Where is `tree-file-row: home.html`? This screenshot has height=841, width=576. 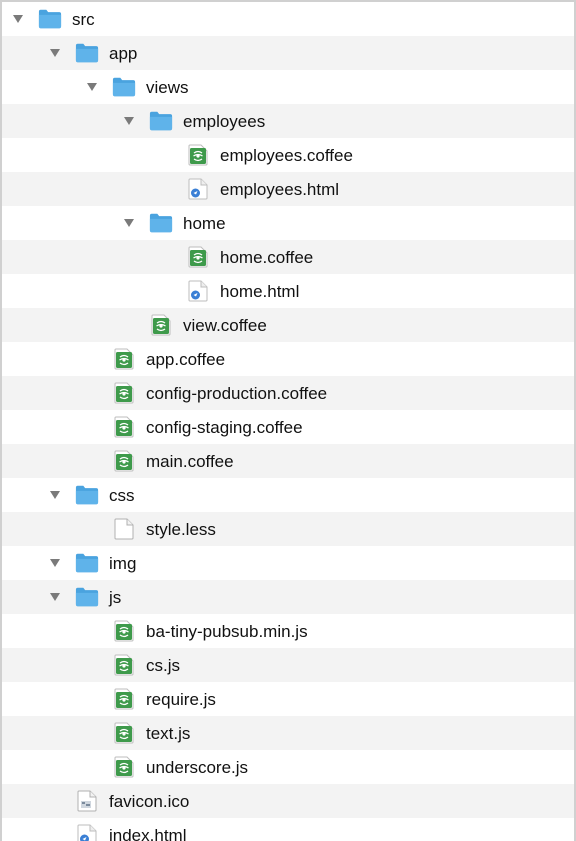
tree-file-row: home.html is located at coordinates (288, 291).